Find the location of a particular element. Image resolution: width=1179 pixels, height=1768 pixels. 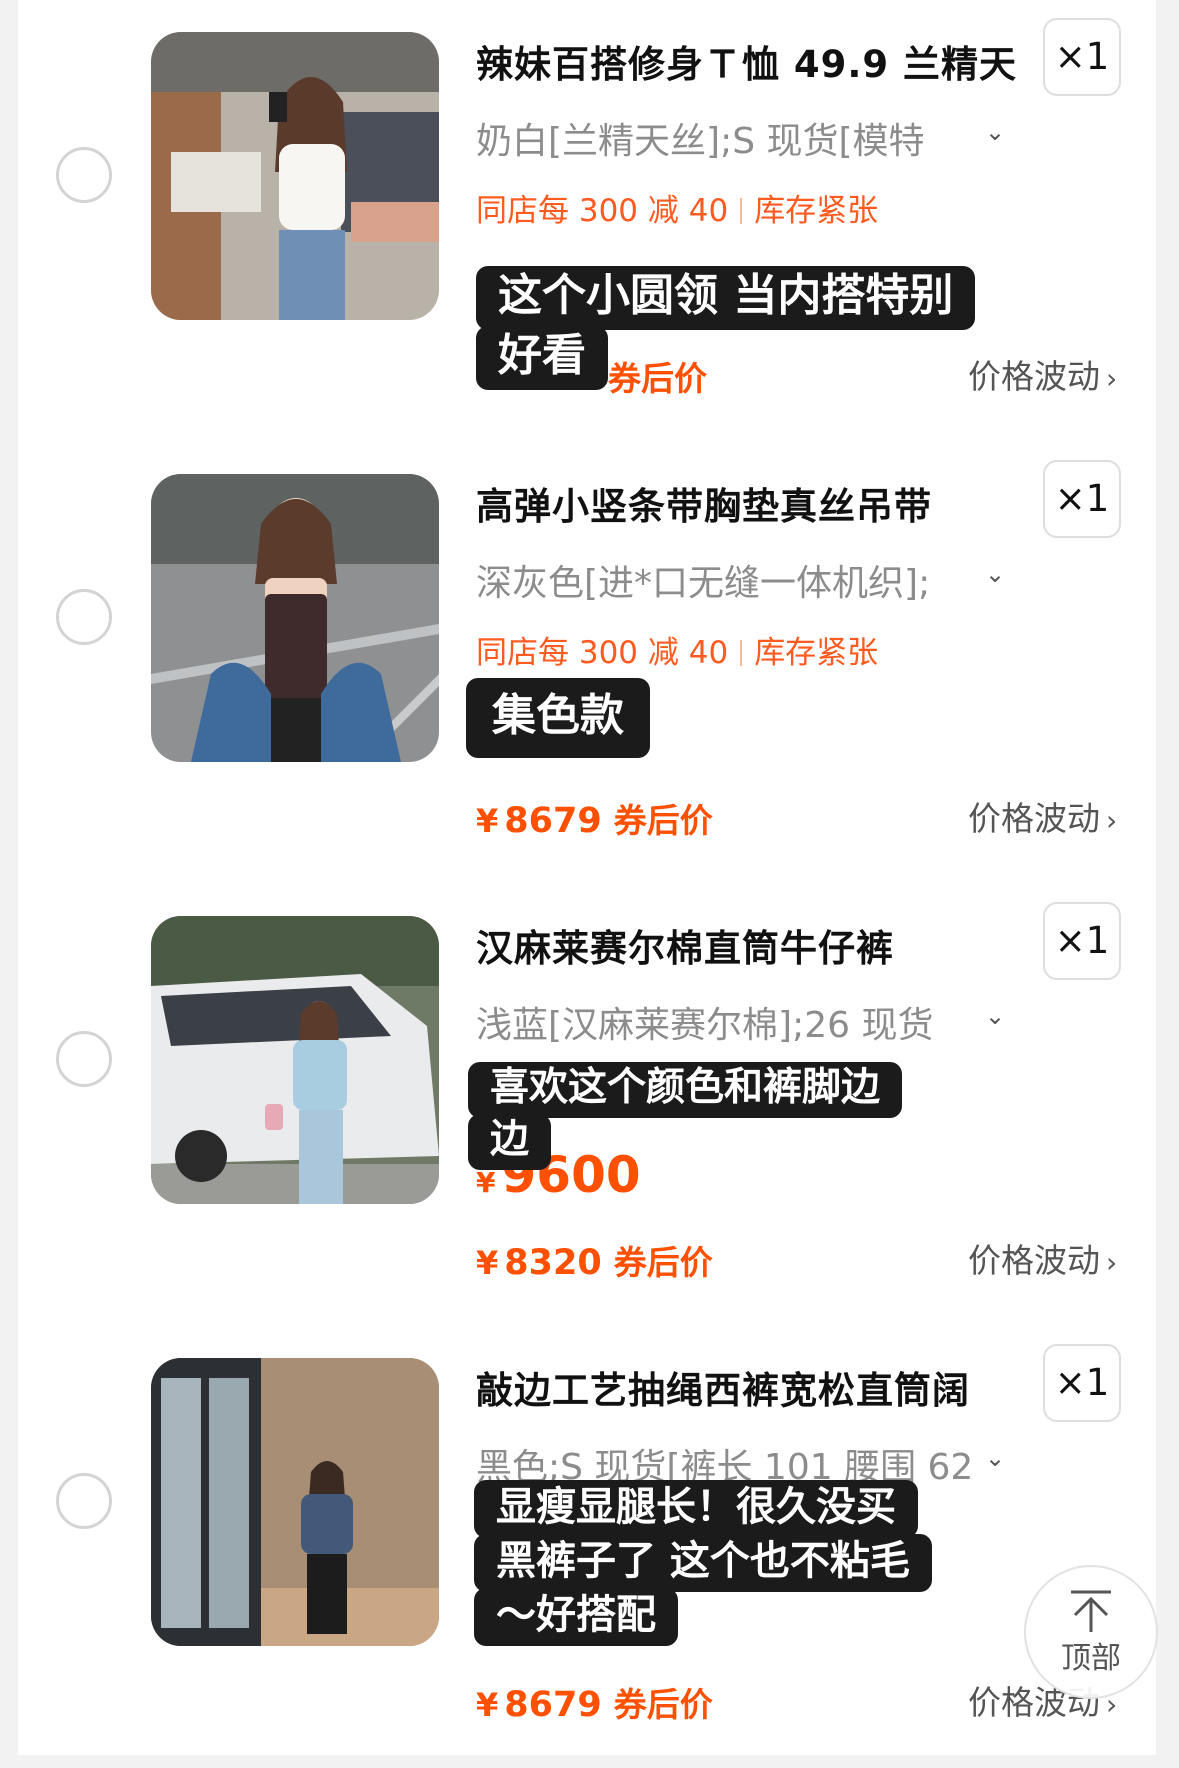

product-title: 汉麻莱赛尔棉直筒牛仔裤 is located at coordinates (756, 945).